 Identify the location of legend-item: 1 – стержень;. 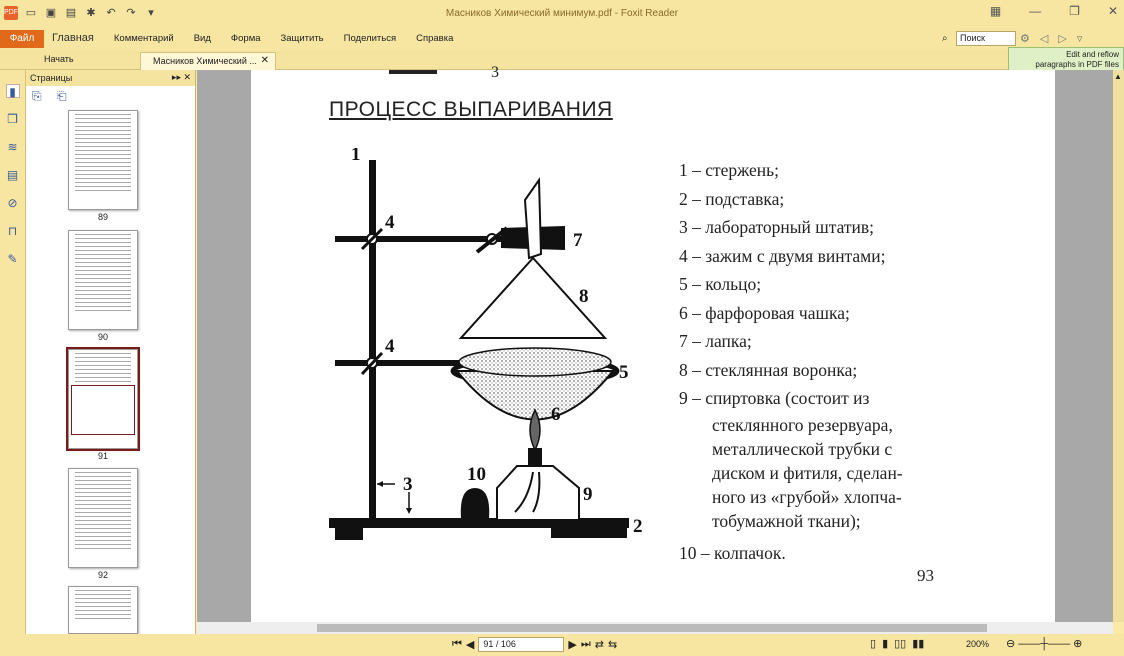
(729, 170).